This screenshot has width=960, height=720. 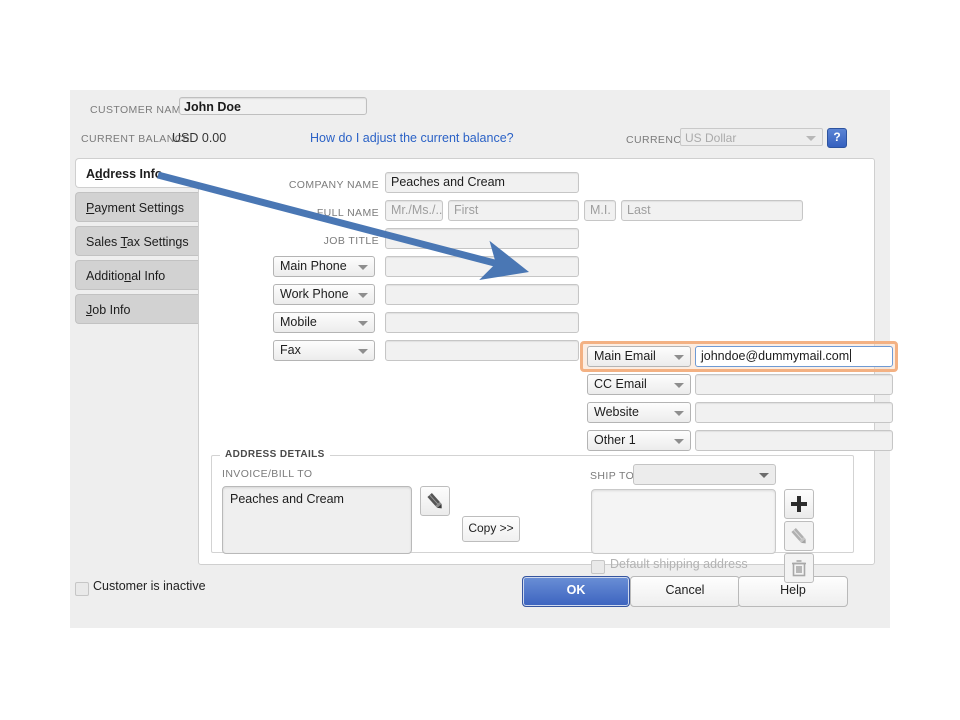 I want to click on tab-job-info-label: Job Info, so click(x=108, y=310).